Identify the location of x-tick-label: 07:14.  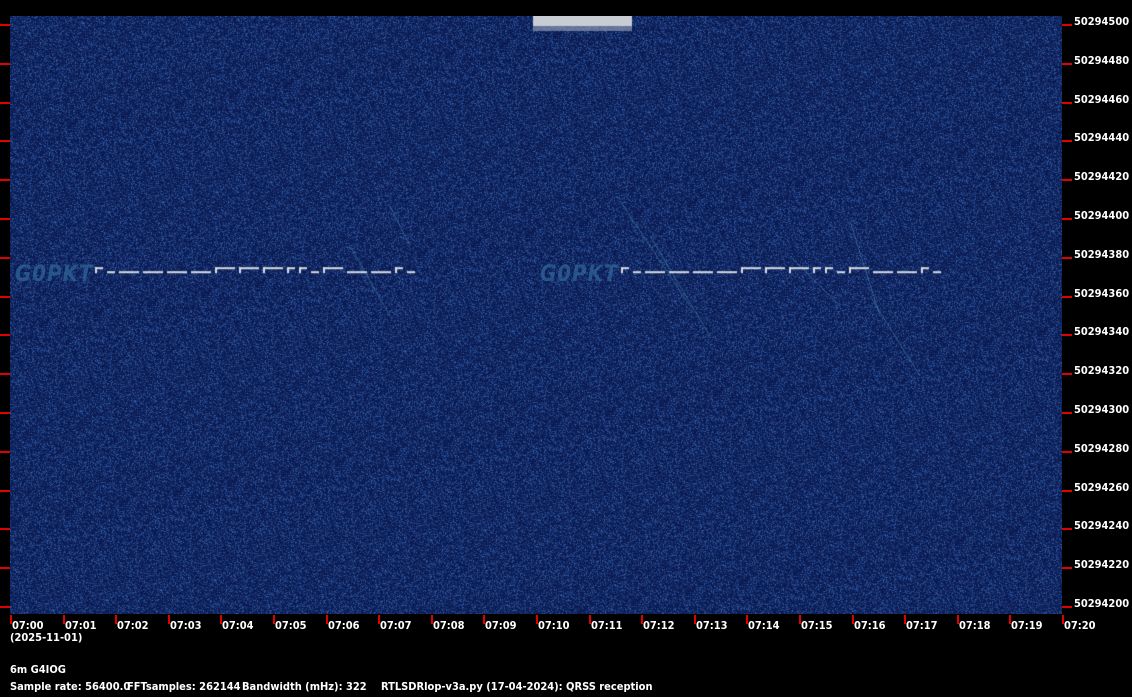
(764, 625).